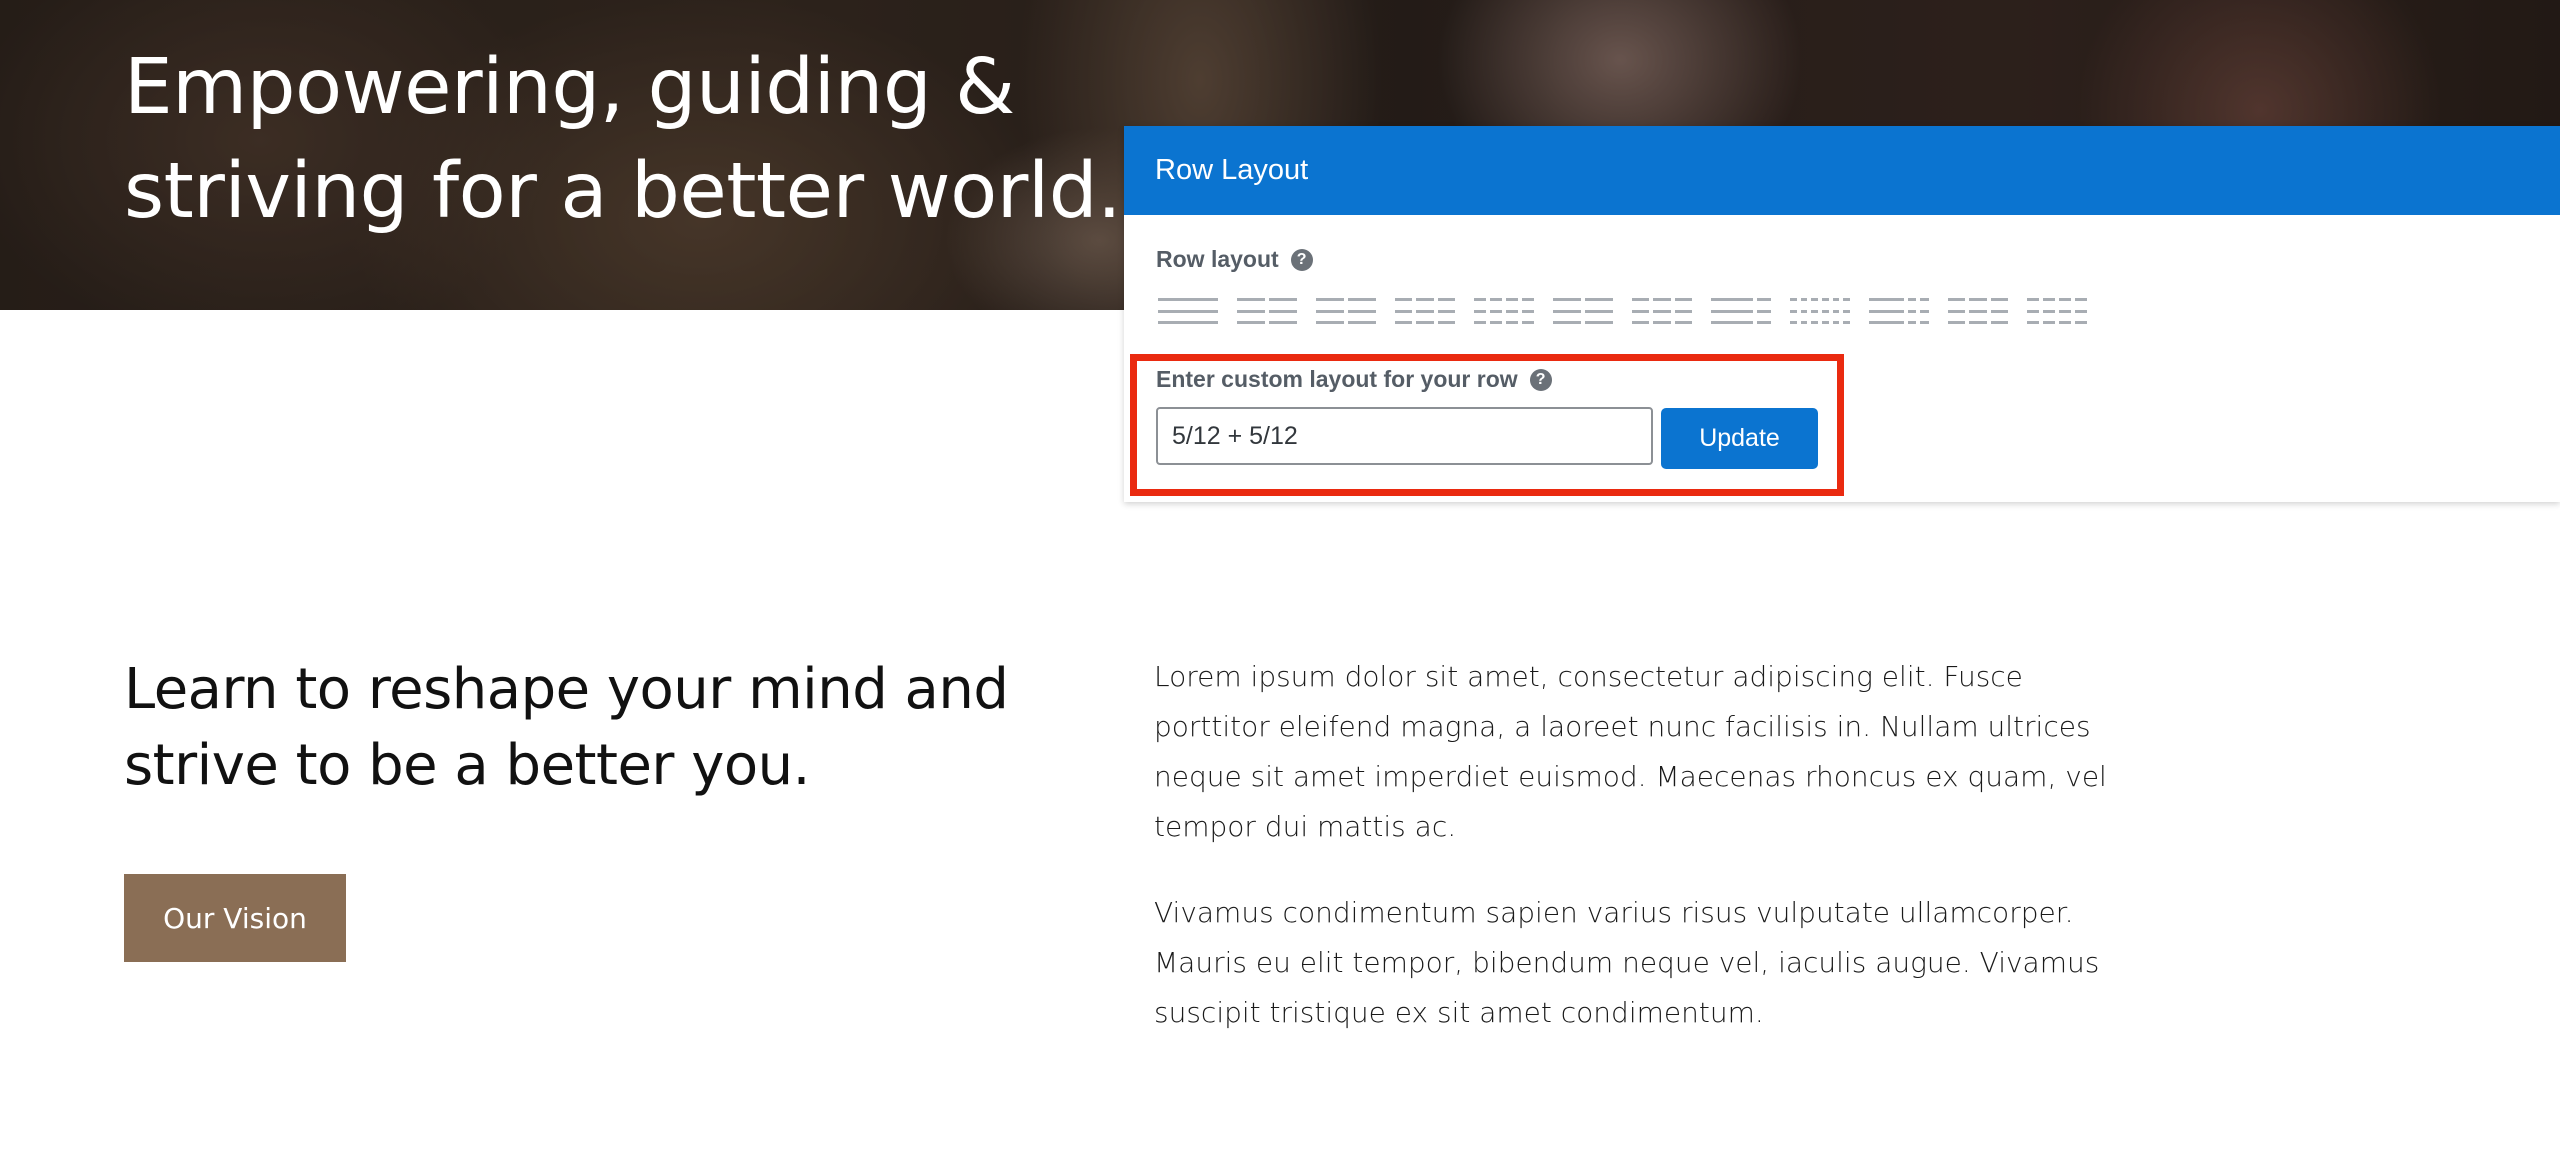 Image resolution: width=2560 pixels, height=1160 pixels. I want to click on layout-1-col-icon, so click(1188, 311).